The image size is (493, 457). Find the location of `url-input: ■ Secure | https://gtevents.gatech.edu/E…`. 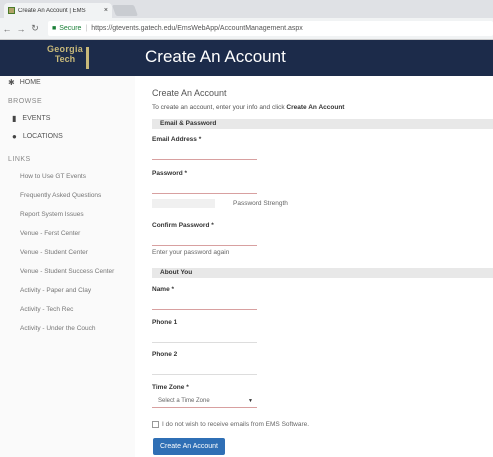

url-input: ■ Secure | https://gtevents.gatech.edu/E… is located at coordinates (270, 28).